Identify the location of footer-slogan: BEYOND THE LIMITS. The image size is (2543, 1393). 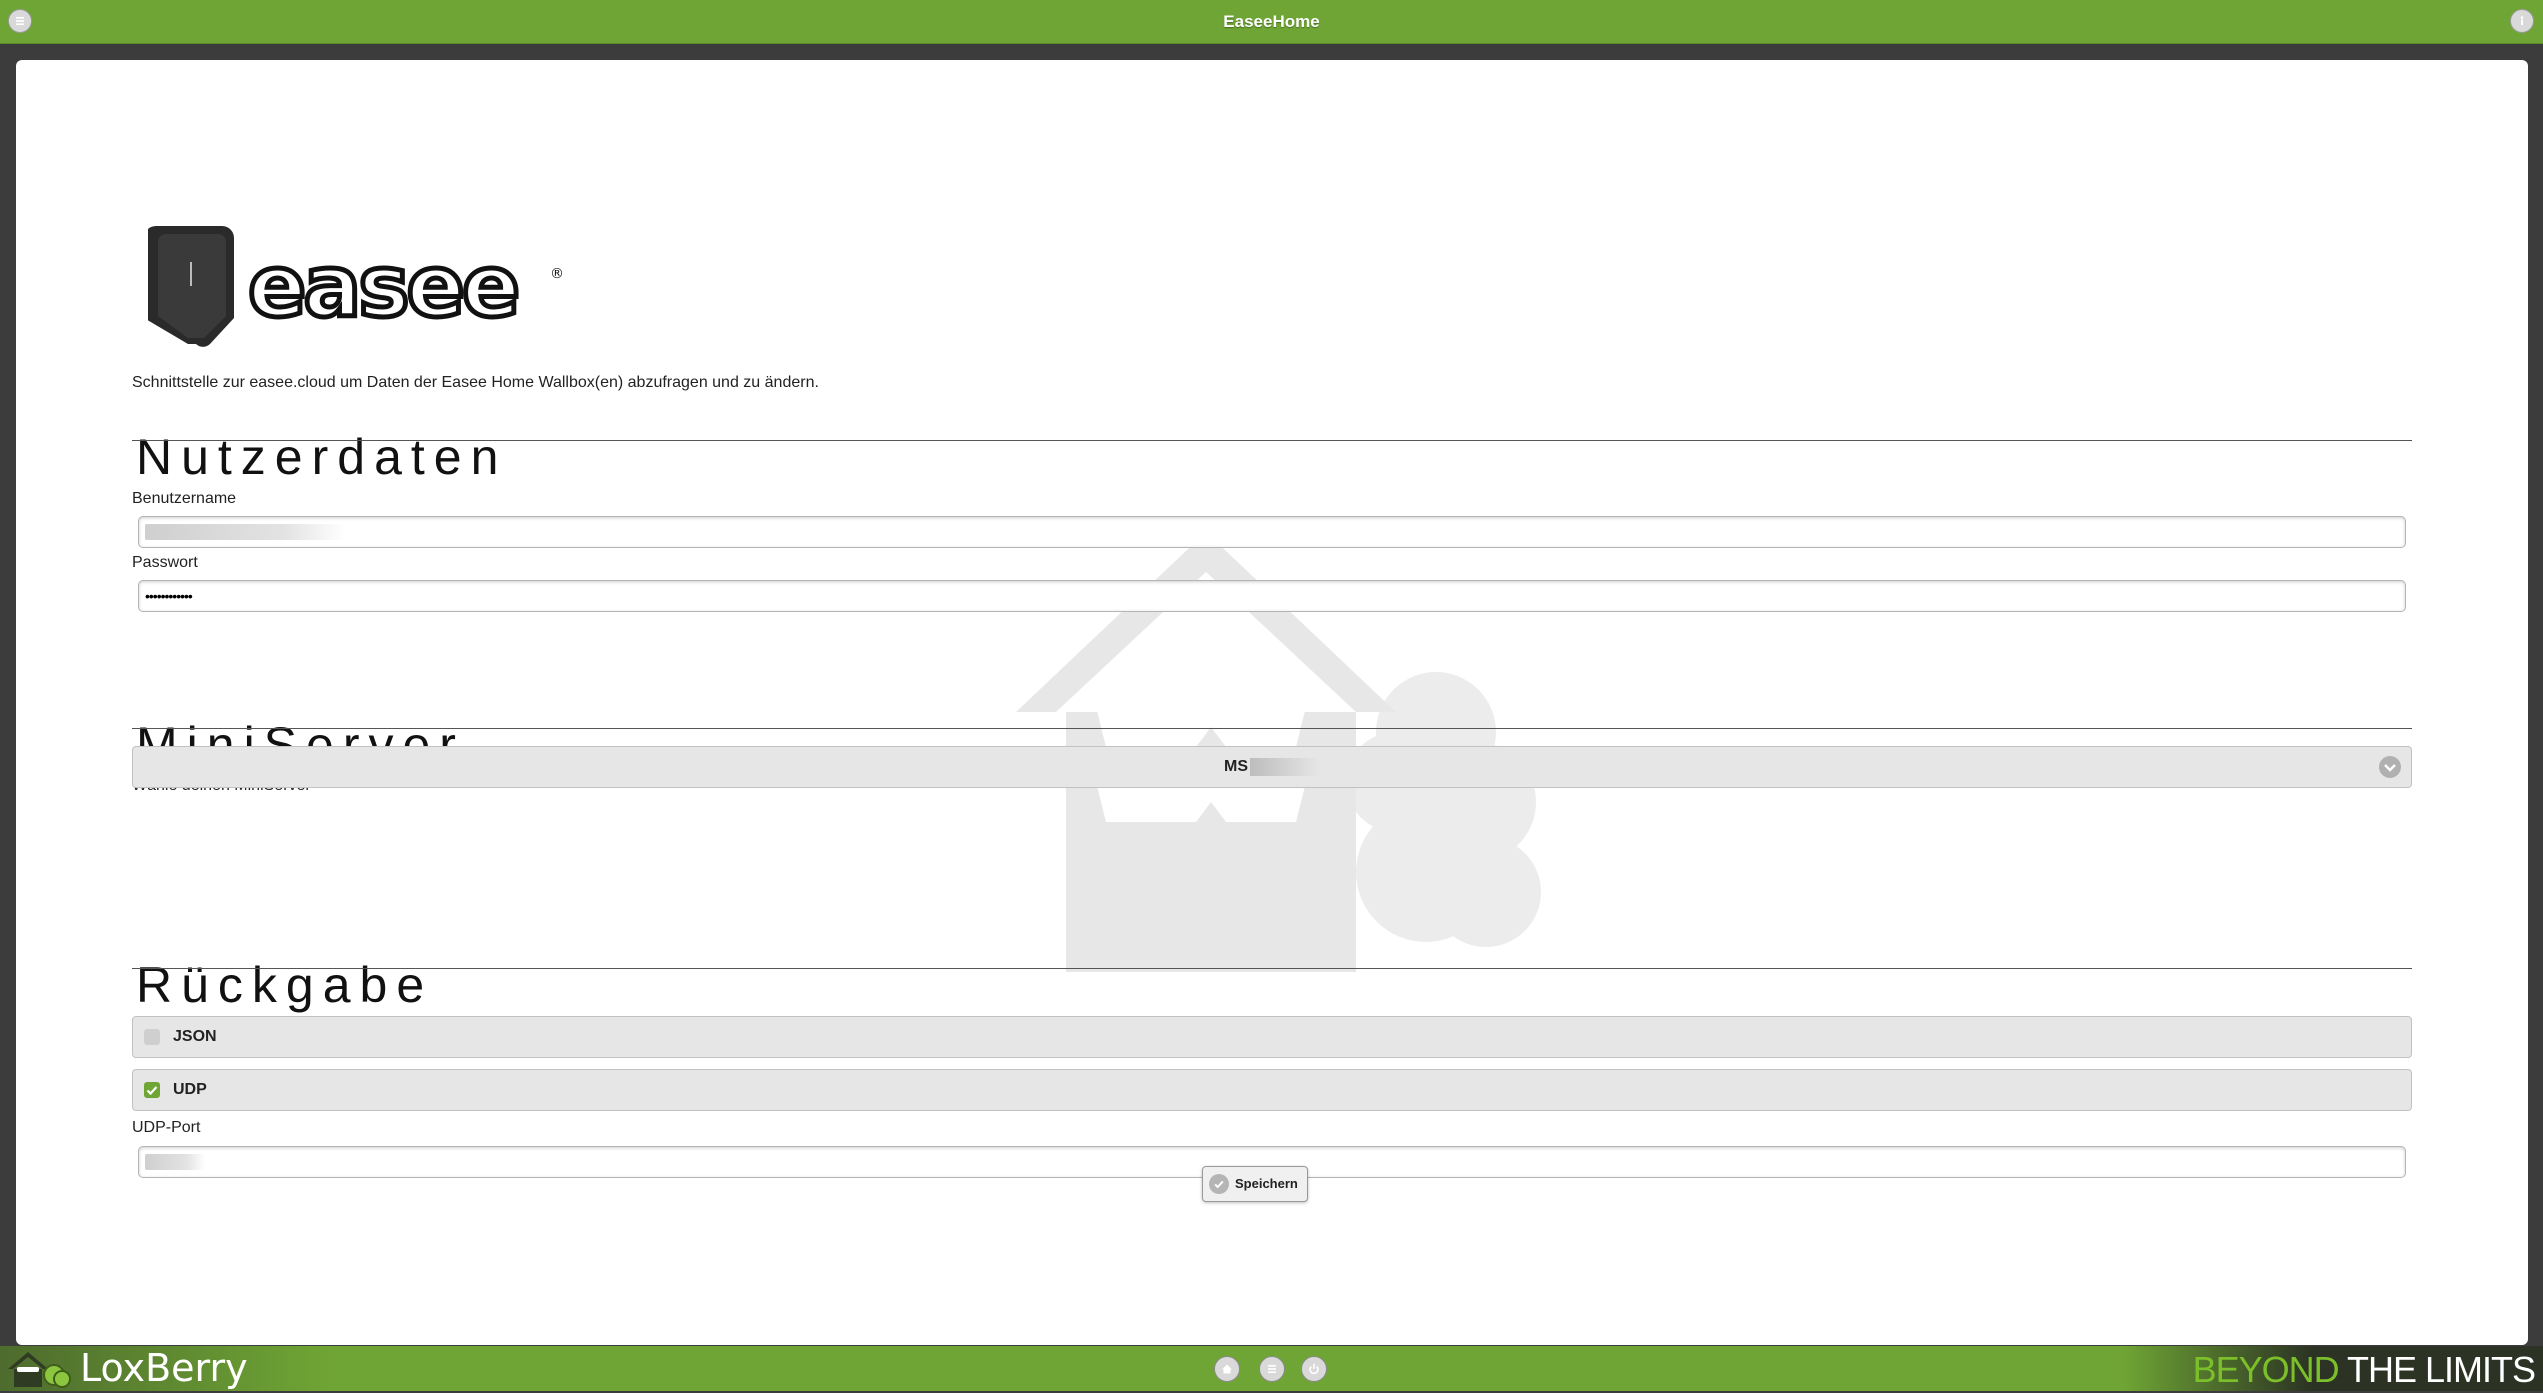
(2364, 1369).